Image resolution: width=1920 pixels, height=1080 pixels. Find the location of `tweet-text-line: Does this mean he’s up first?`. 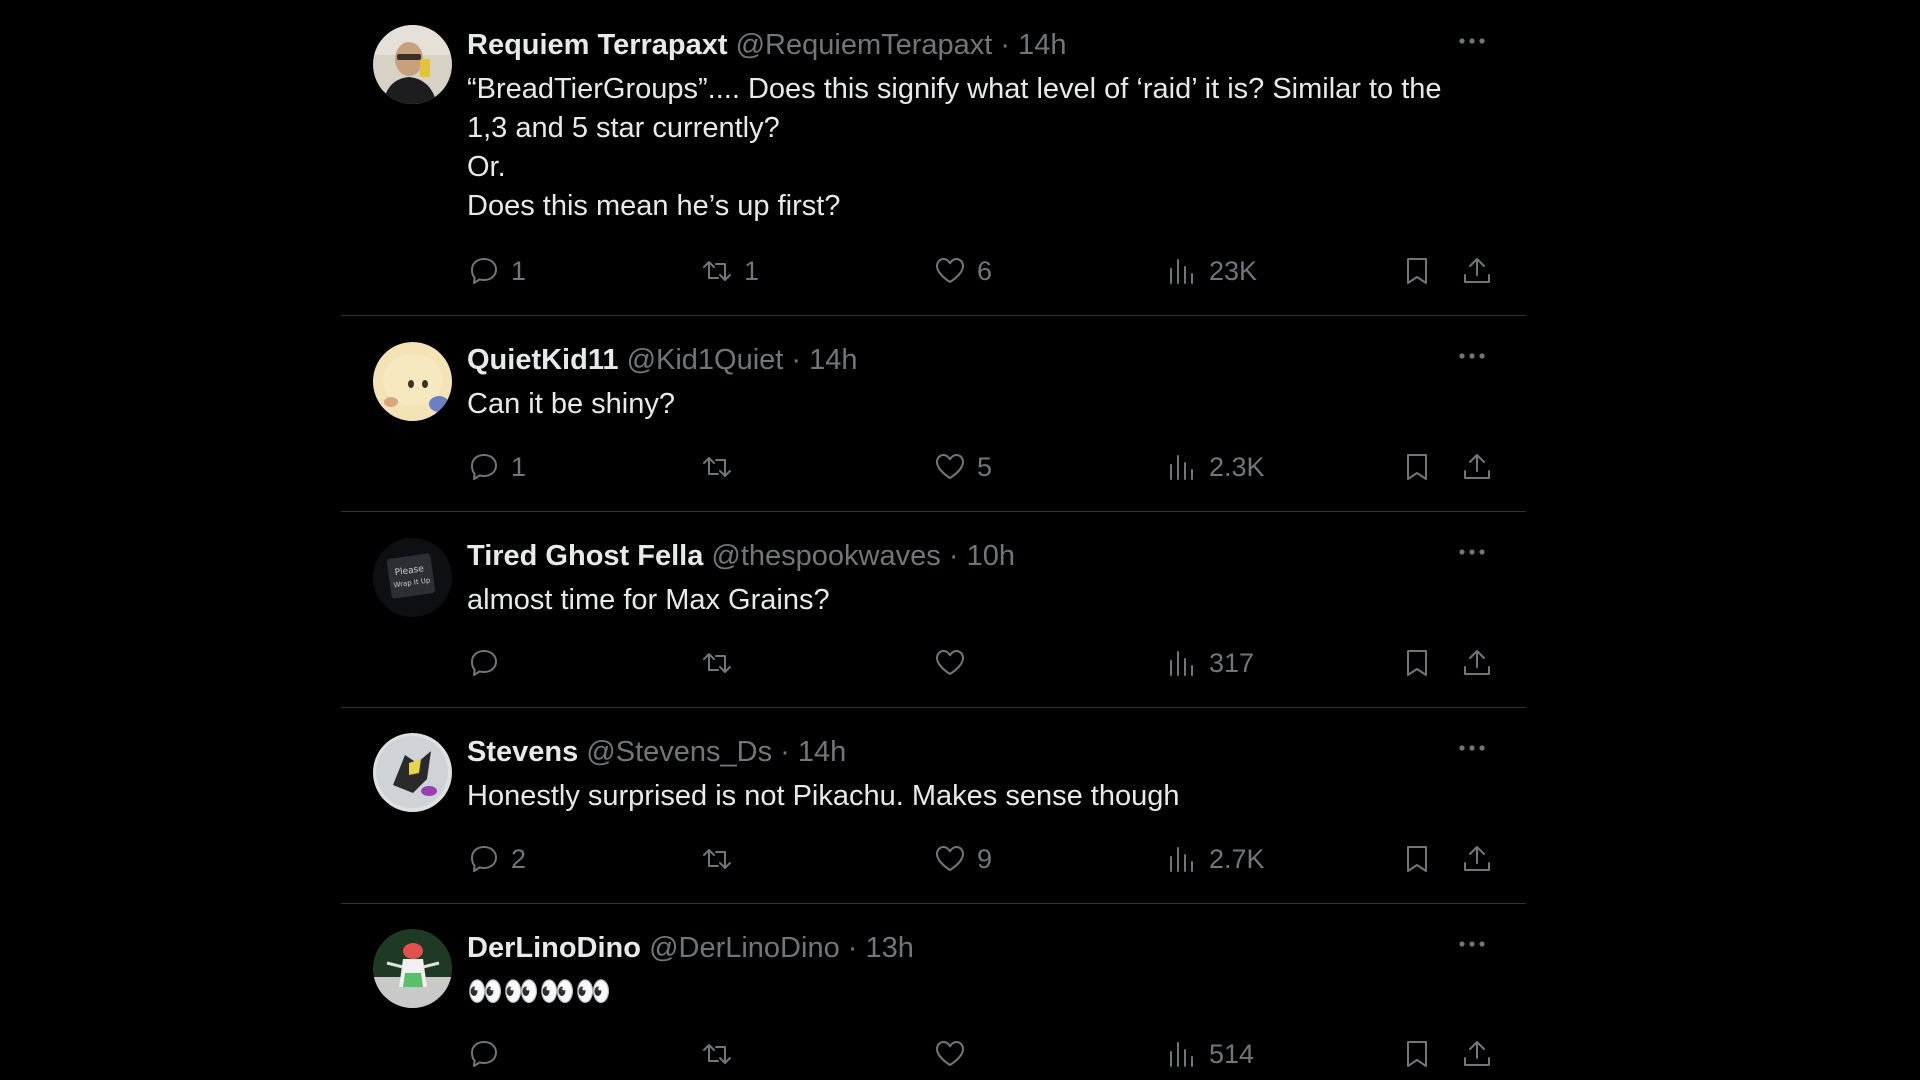

tweet-text-line: Does this mean he’s up first? is located at coordinates (654, 206).